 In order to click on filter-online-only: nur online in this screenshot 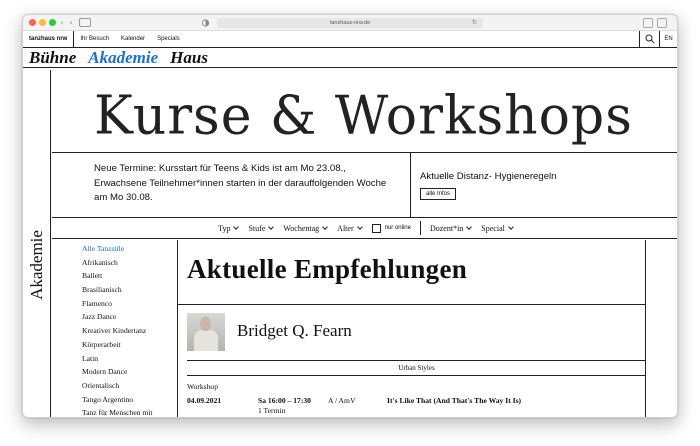, I will do `click(391, 228)`.